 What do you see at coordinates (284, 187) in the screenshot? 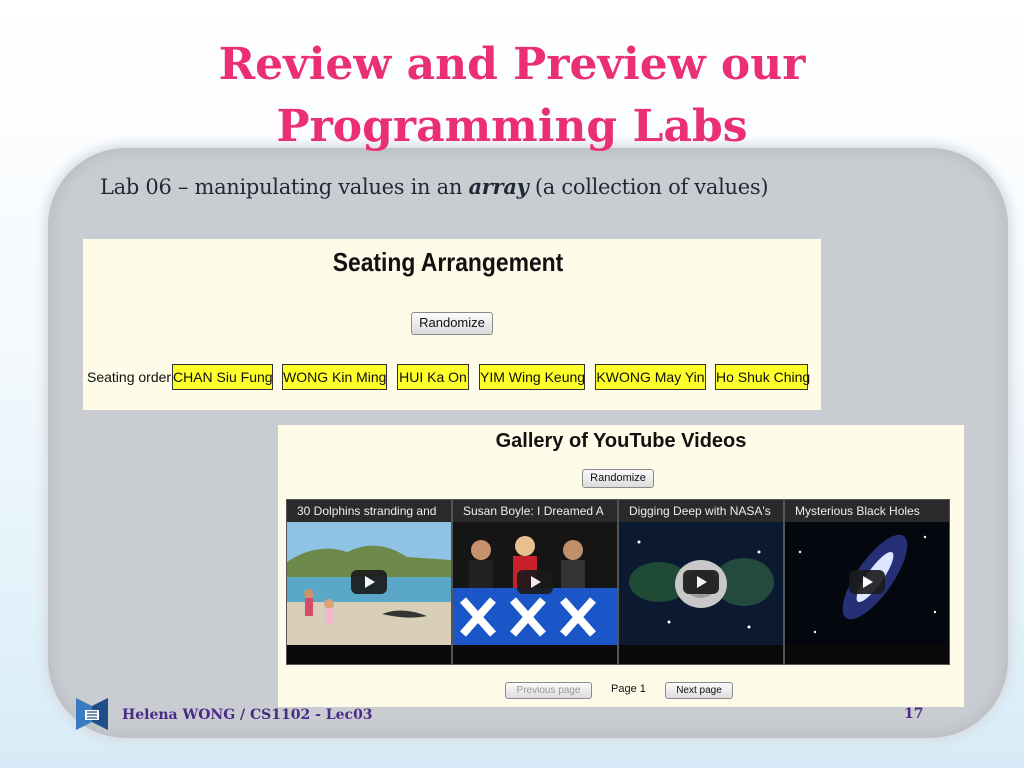
I see `subtitle-prefix: Lab 06 – manipulating values in an` at bounding box center [284, 187].